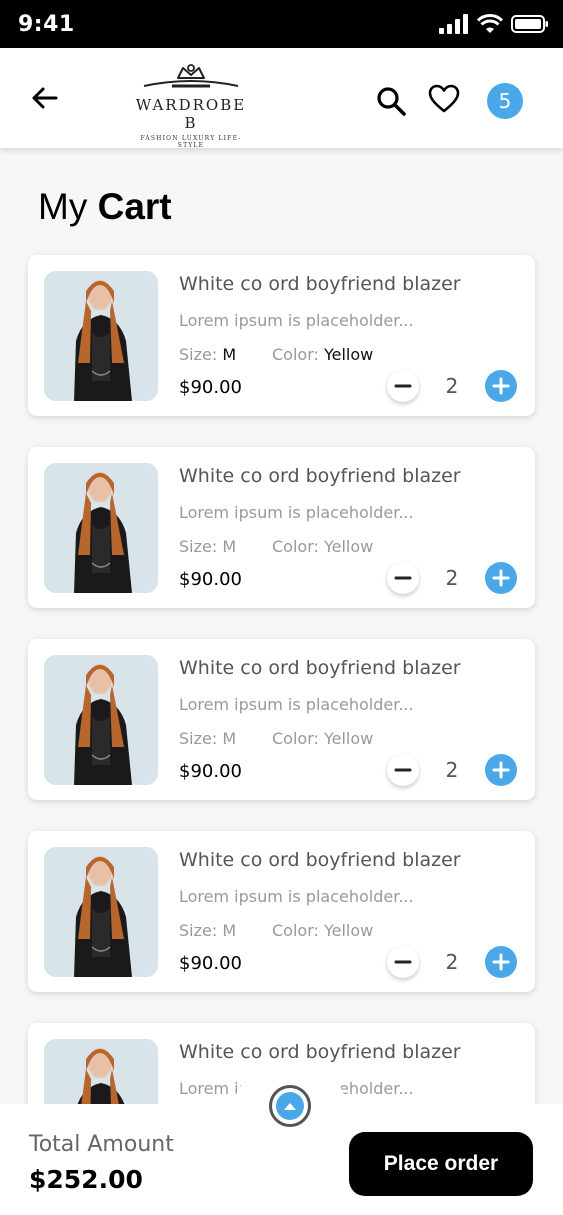 This screenshot has width=563, height=1215. I want to click on brand-logo: WARDROBE B FASHION LUXURY LIFE-STYLE, so click(191, 105).